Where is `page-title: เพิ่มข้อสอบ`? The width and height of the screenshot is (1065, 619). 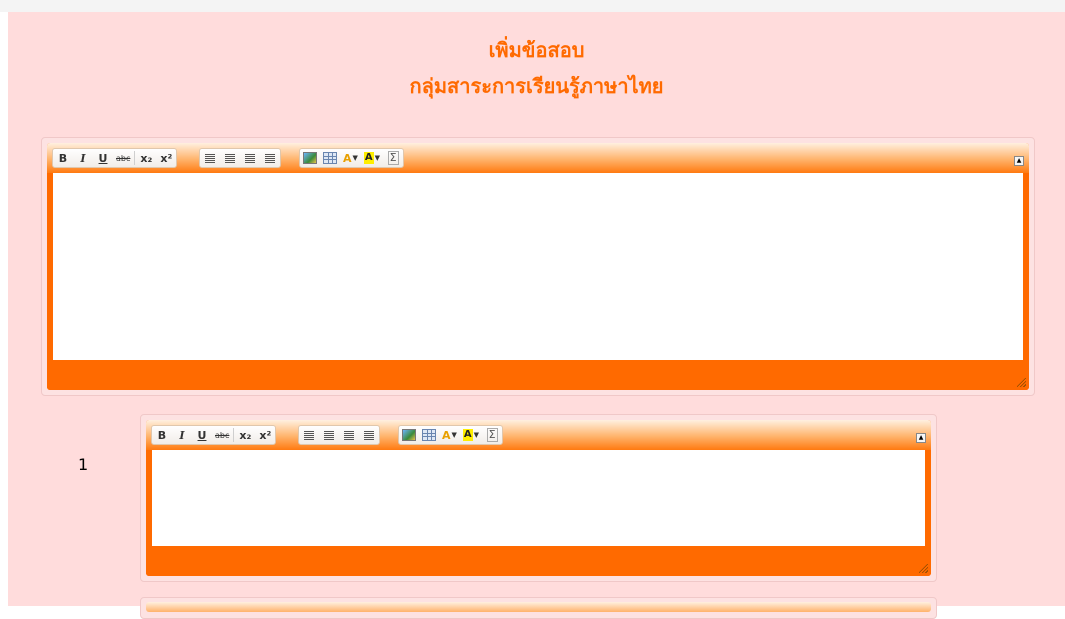 page-title: เพิ่มข้อสอบ is located at coordinates (536, 50).